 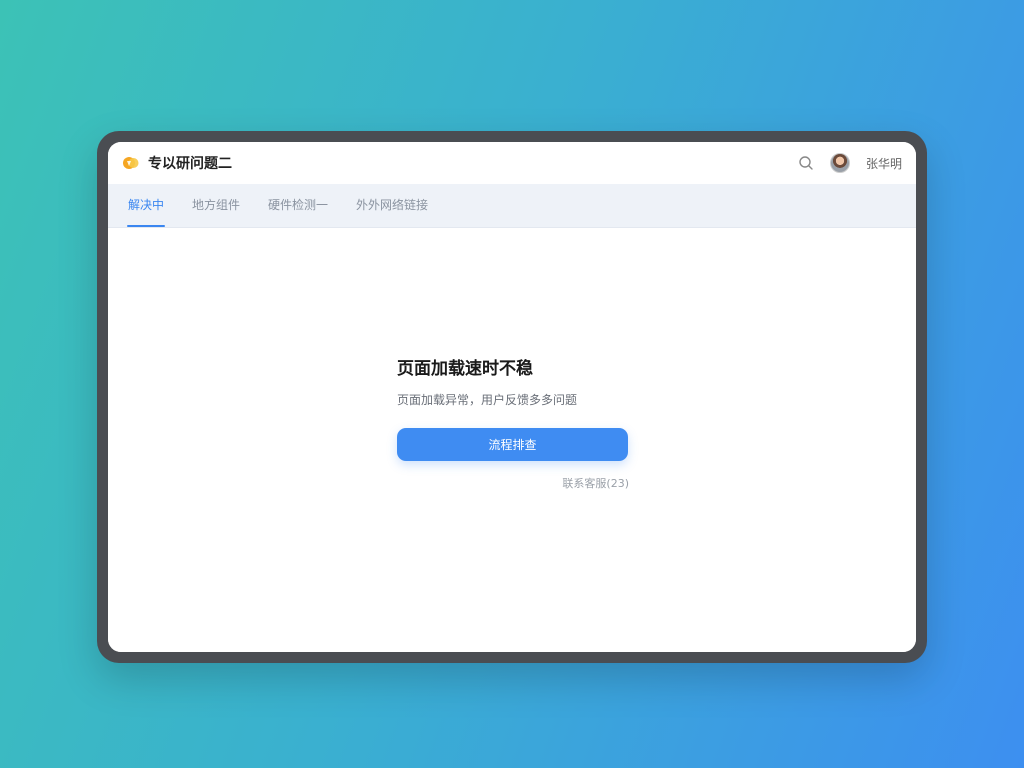 I want to click on tab-resolving: 解决中, so click(x=146, y=211).